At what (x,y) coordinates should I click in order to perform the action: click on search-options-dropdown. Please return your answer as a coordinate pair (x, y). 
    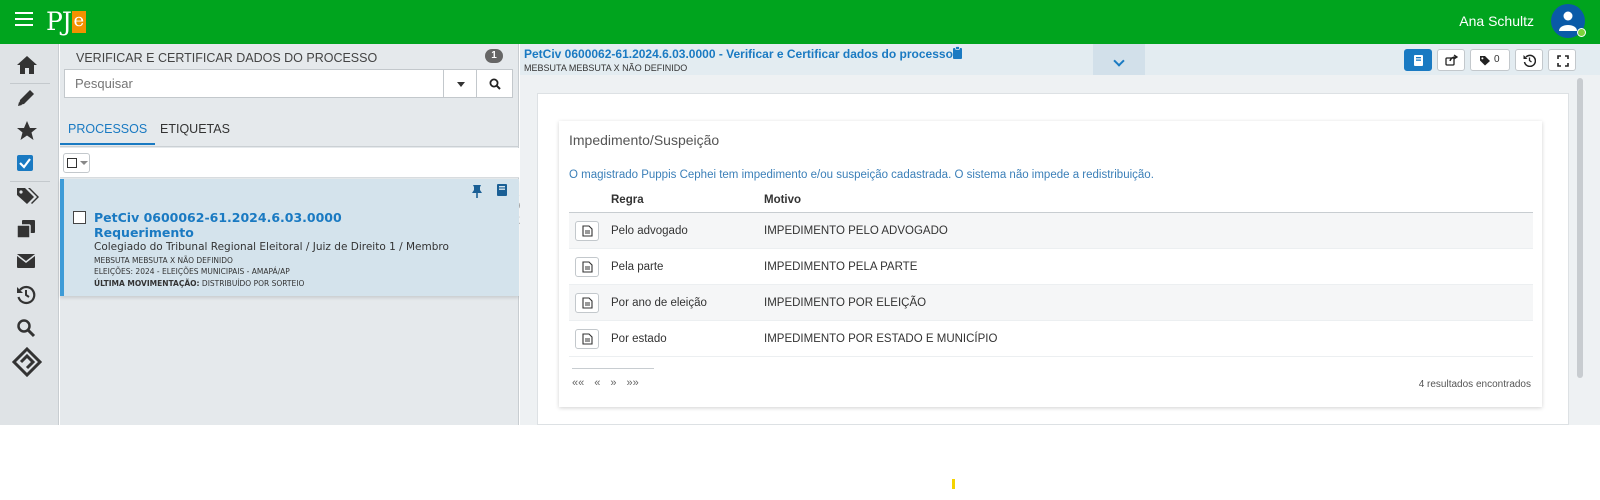
    Looking at the image, I should click on (460, 83).